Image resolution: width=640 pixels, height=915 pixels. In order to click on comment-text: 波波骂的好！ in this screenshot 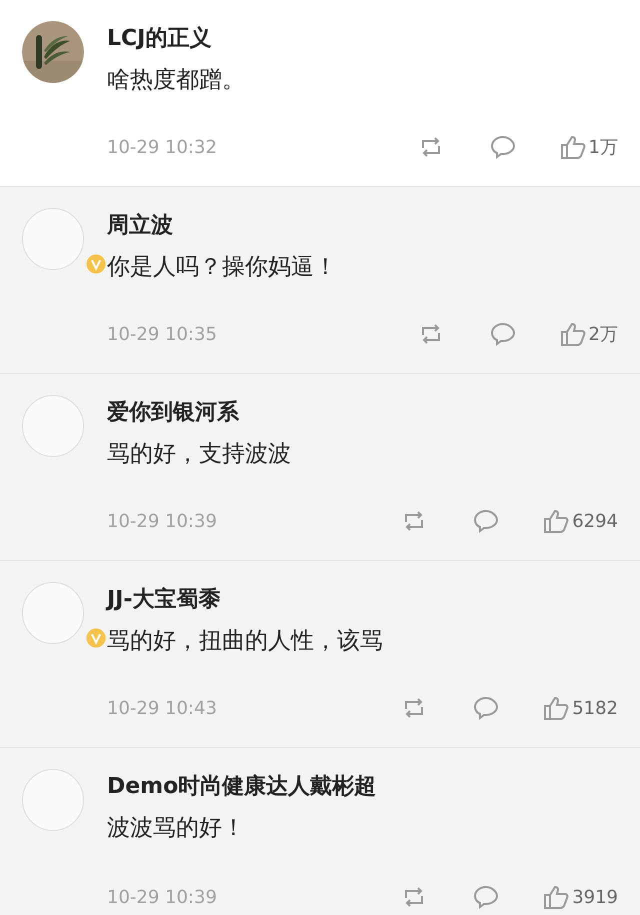, I will do `click(176, 828)`.